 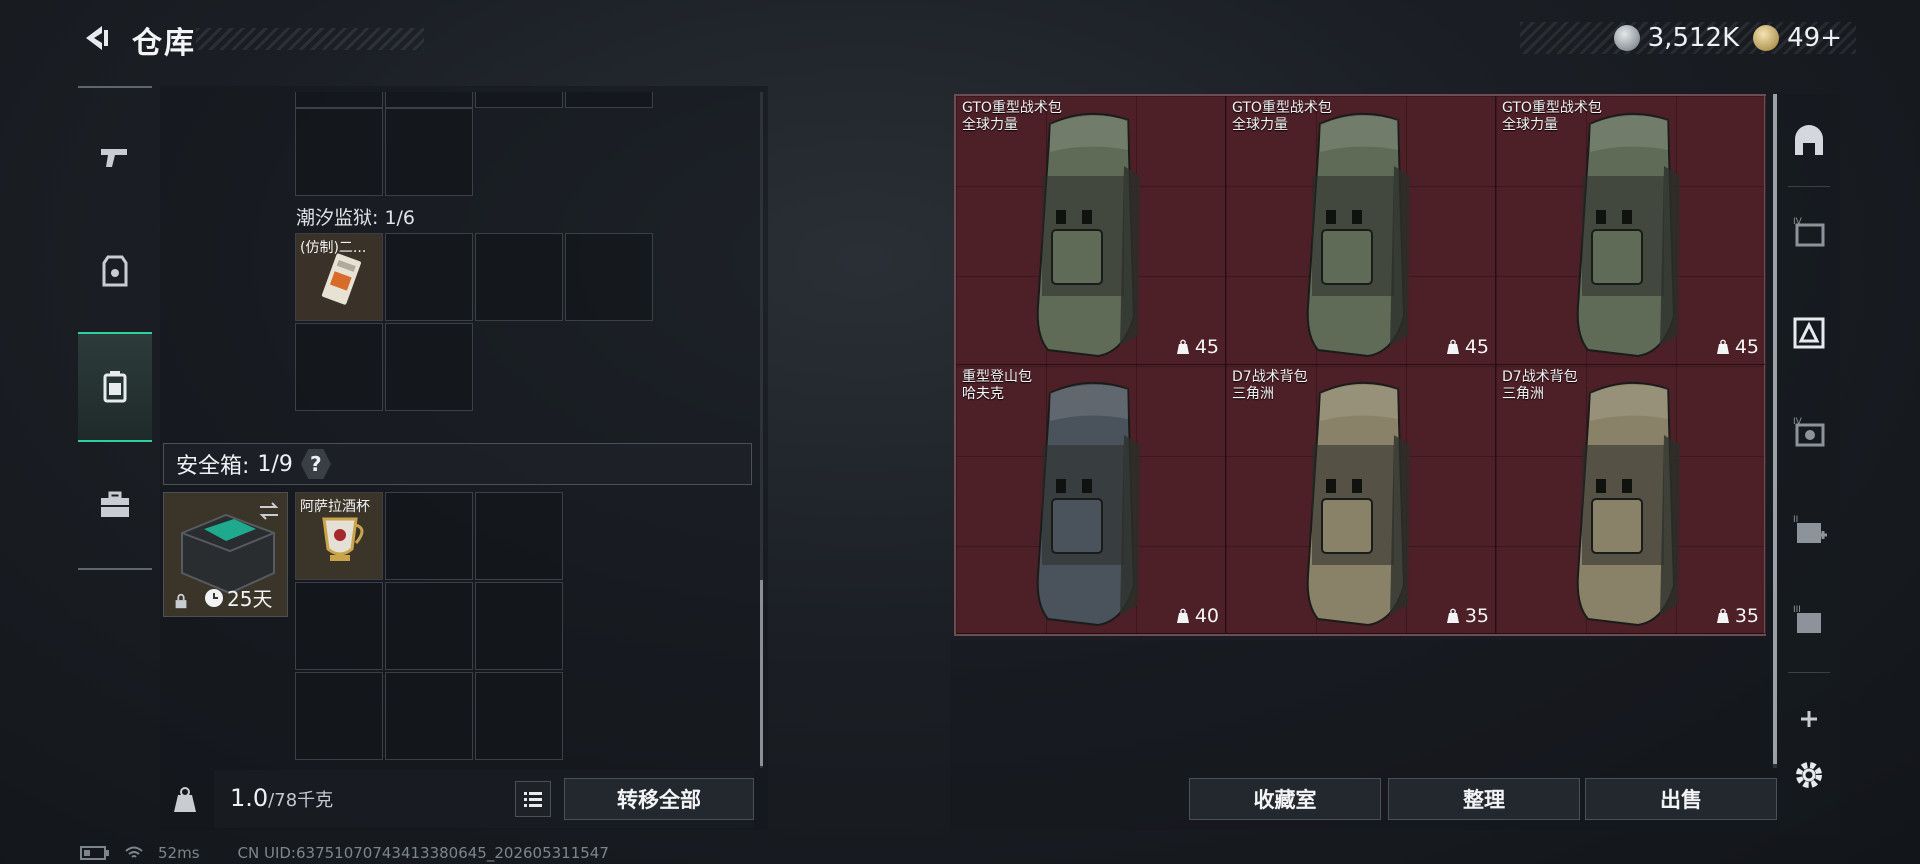 I want to click on capacity-value: 45, so click(x=1206, y=347).